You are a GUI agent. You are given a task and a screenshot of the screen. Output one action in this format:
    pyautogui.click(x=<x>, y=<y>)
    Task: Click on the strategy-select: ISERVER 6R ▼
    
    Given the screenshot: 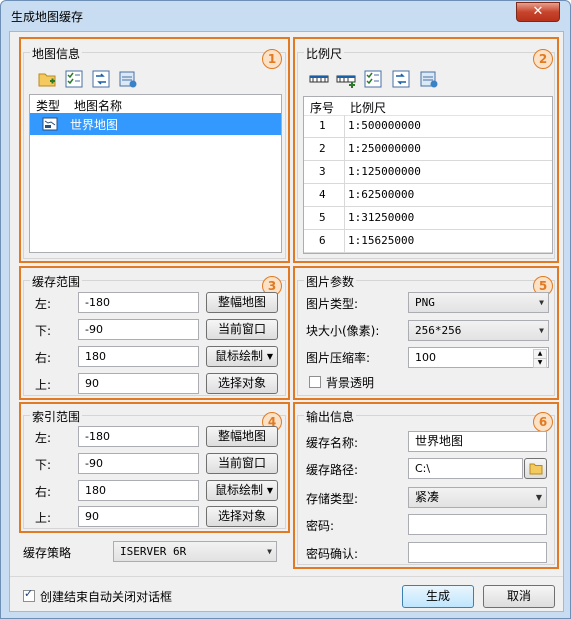 What is the action you would take?
    pyautogui.click(x=195, y=551)
    